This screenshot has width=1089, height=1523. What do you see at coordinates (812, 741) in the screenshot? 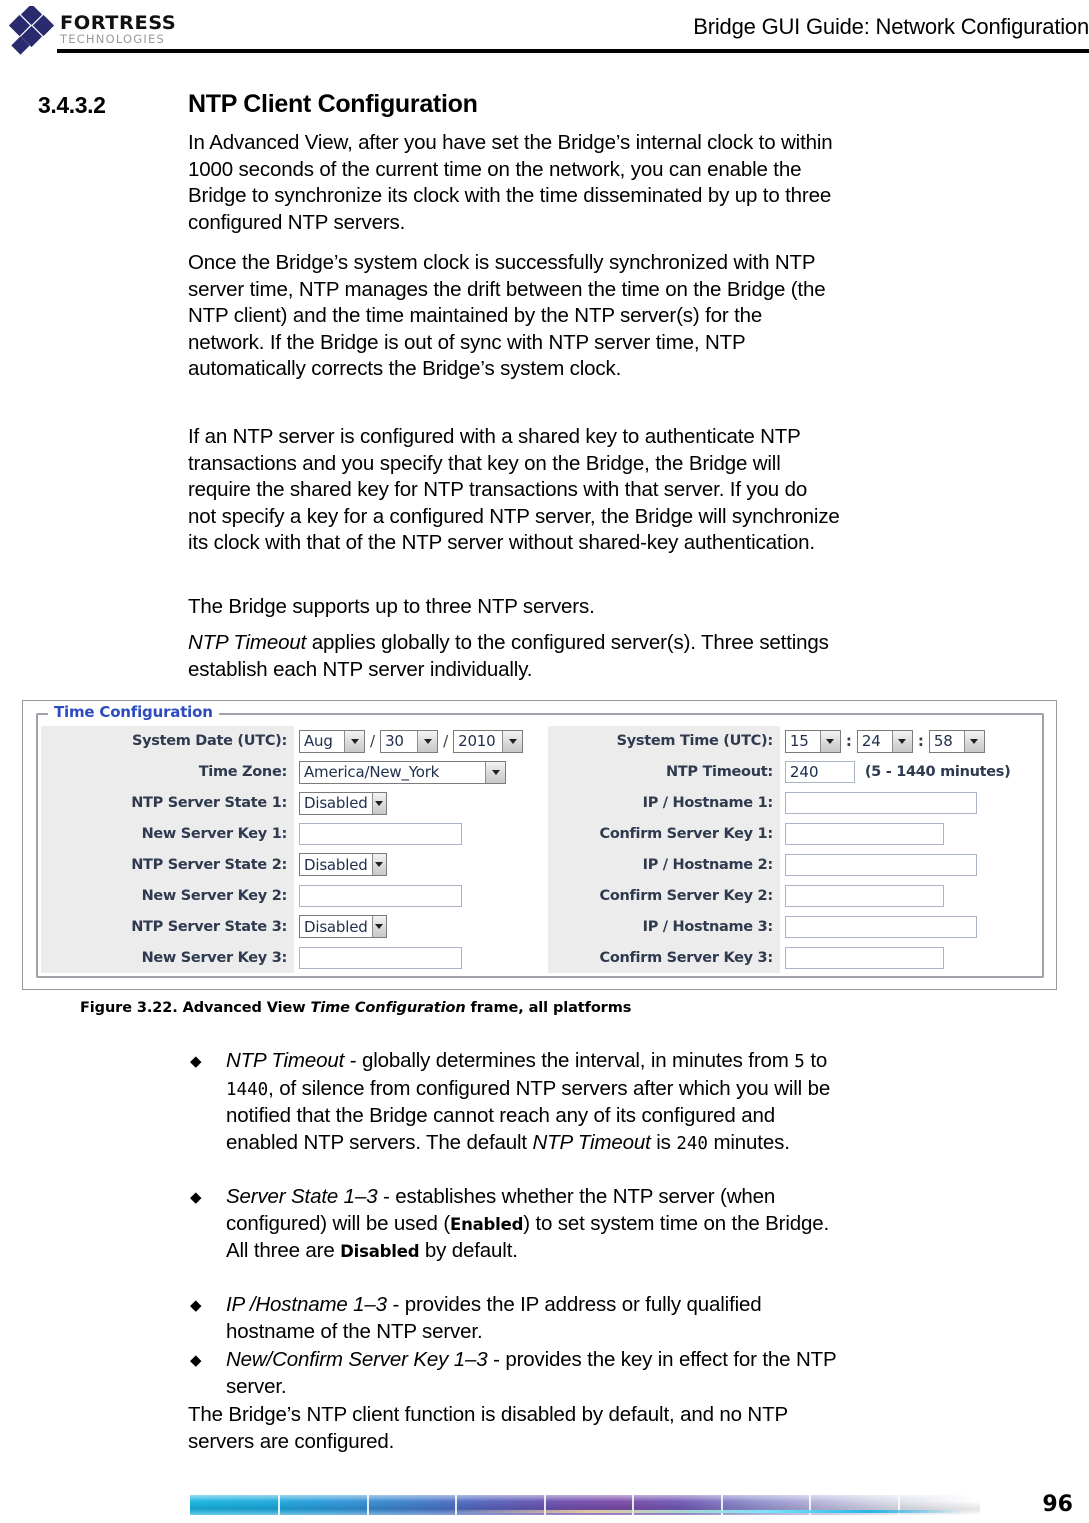
I see `system-time-hours-select: 15` at bounding box center [812, 741].